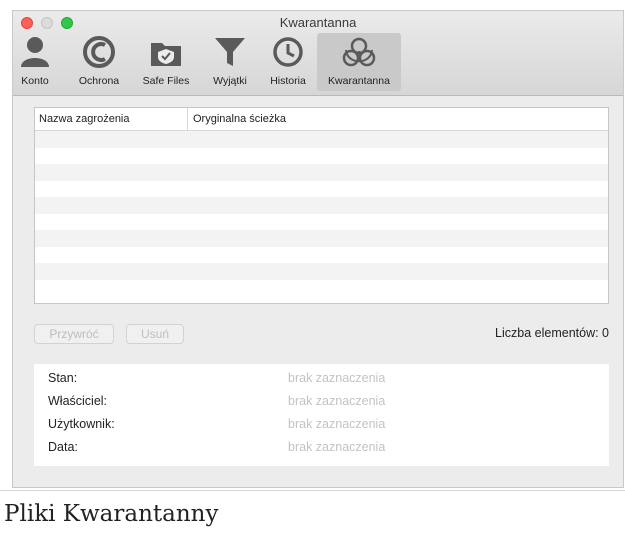  Describe the element at coordinates (111, 514) in the screenshot. I see `caption-text: Pliki Kwarantanny` at that location.